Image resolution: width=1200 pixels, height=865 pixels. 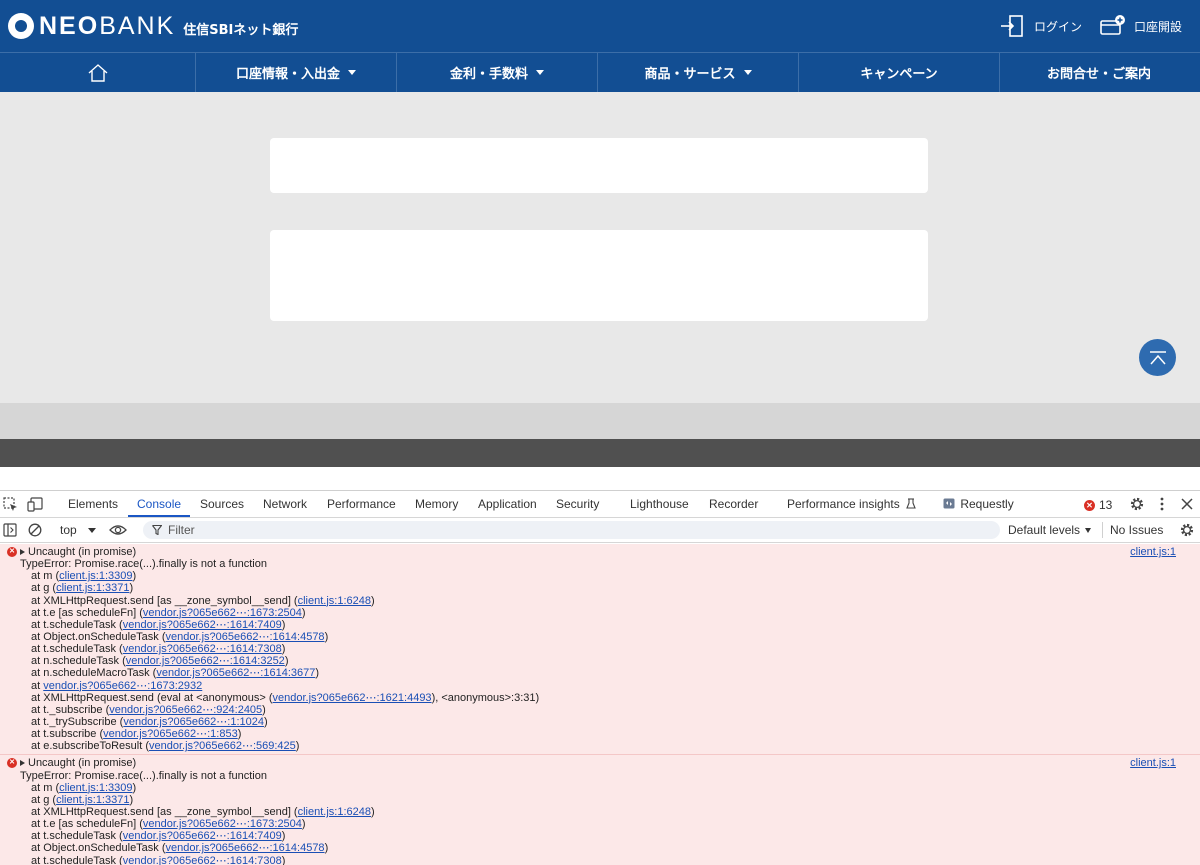 I want to click on chevron-down-icon, so click(x=747, y=72).